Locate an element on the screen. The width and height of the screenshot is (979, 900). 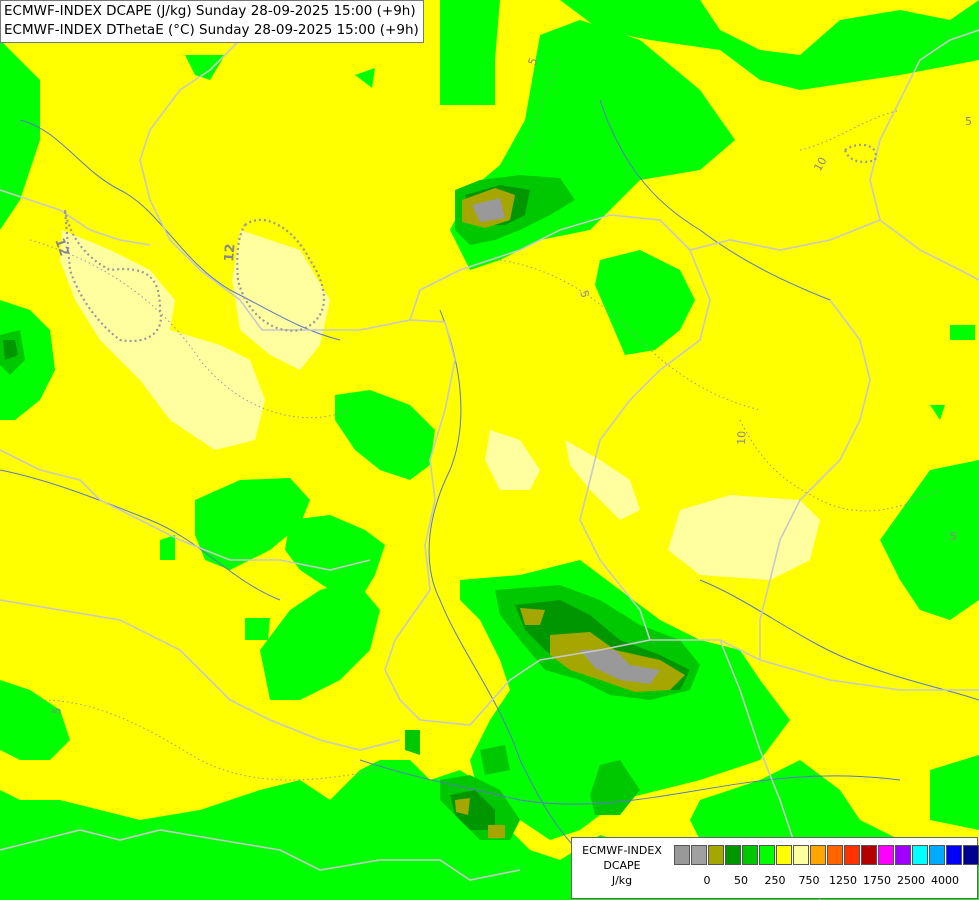
legend-tick-label: 750 is located at coordinates (809, 880).